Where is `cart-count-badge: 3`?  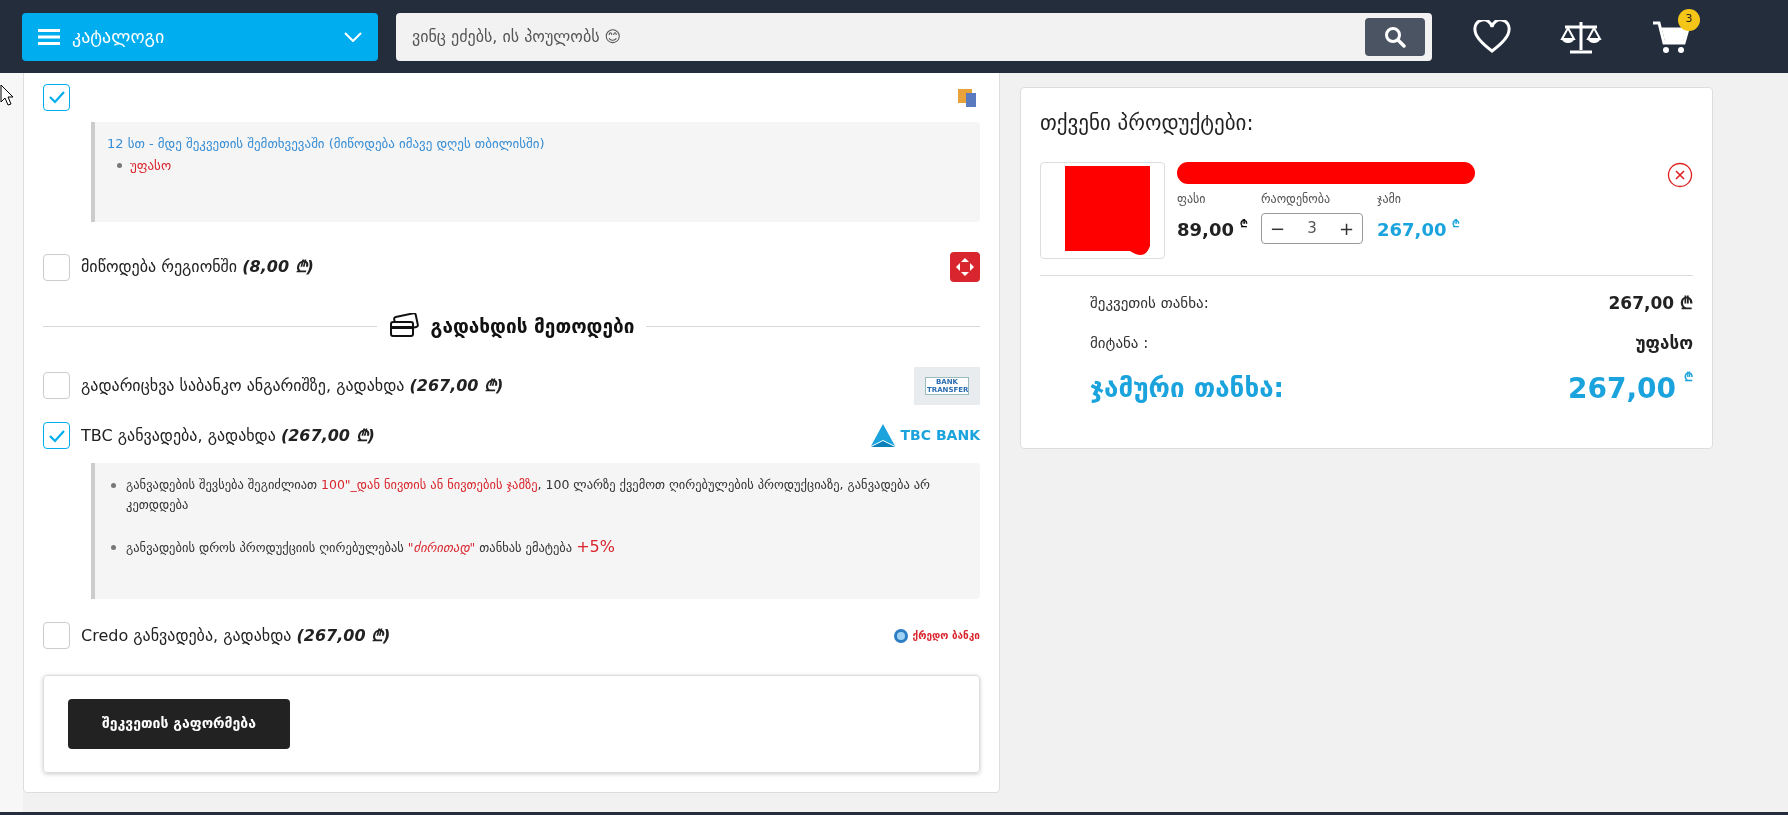
cart-count-badge: 3 is located at coordinates (1689, 19).